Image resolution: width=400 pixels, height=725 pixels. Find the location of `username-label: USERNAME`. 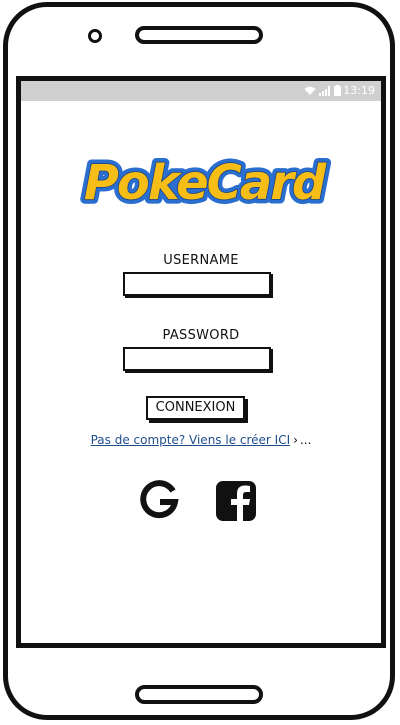

username-label: USERNAME is located at coordinates (201, 260).